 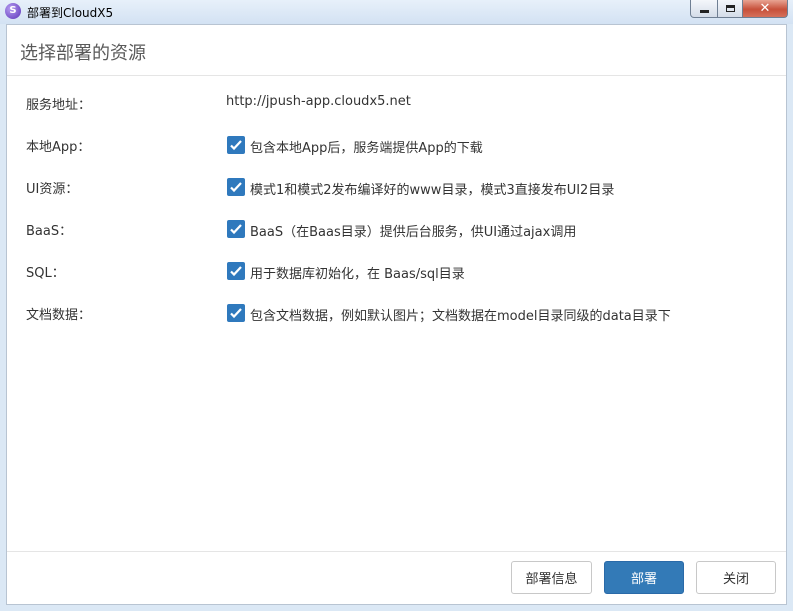 What do you see at coordinates (432, 190) in the screenshot?
I see `option-description: 模式1和模式2发布编译好的www目录，模式3直接发布UI2目录` at bounding box center [432, 190].